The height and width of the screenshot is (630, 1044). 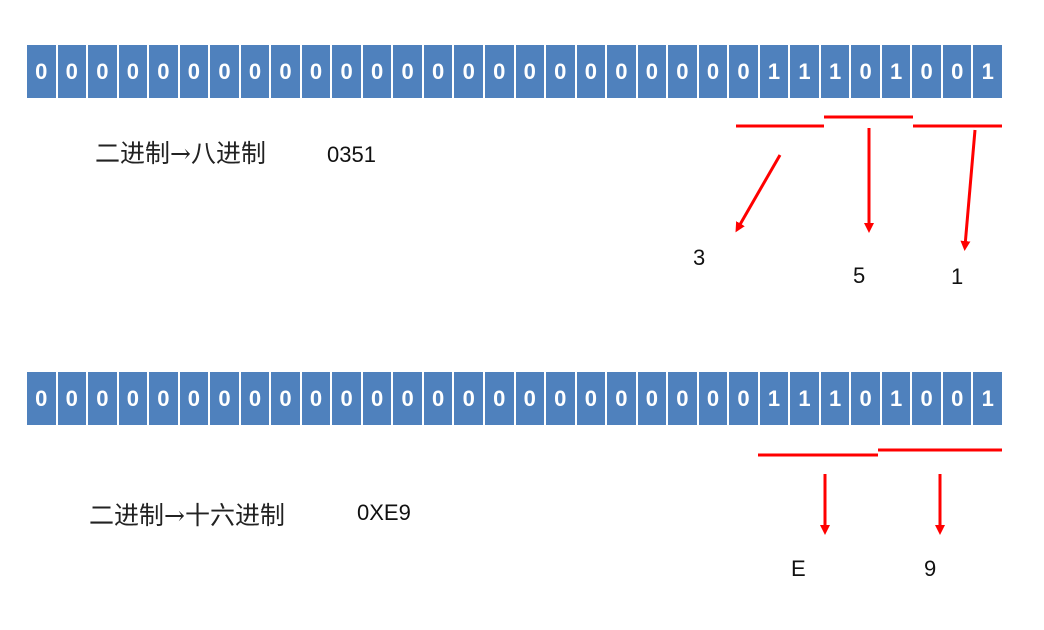 I want to click on hex-digit-2: 9, so click(x=930, y=568).